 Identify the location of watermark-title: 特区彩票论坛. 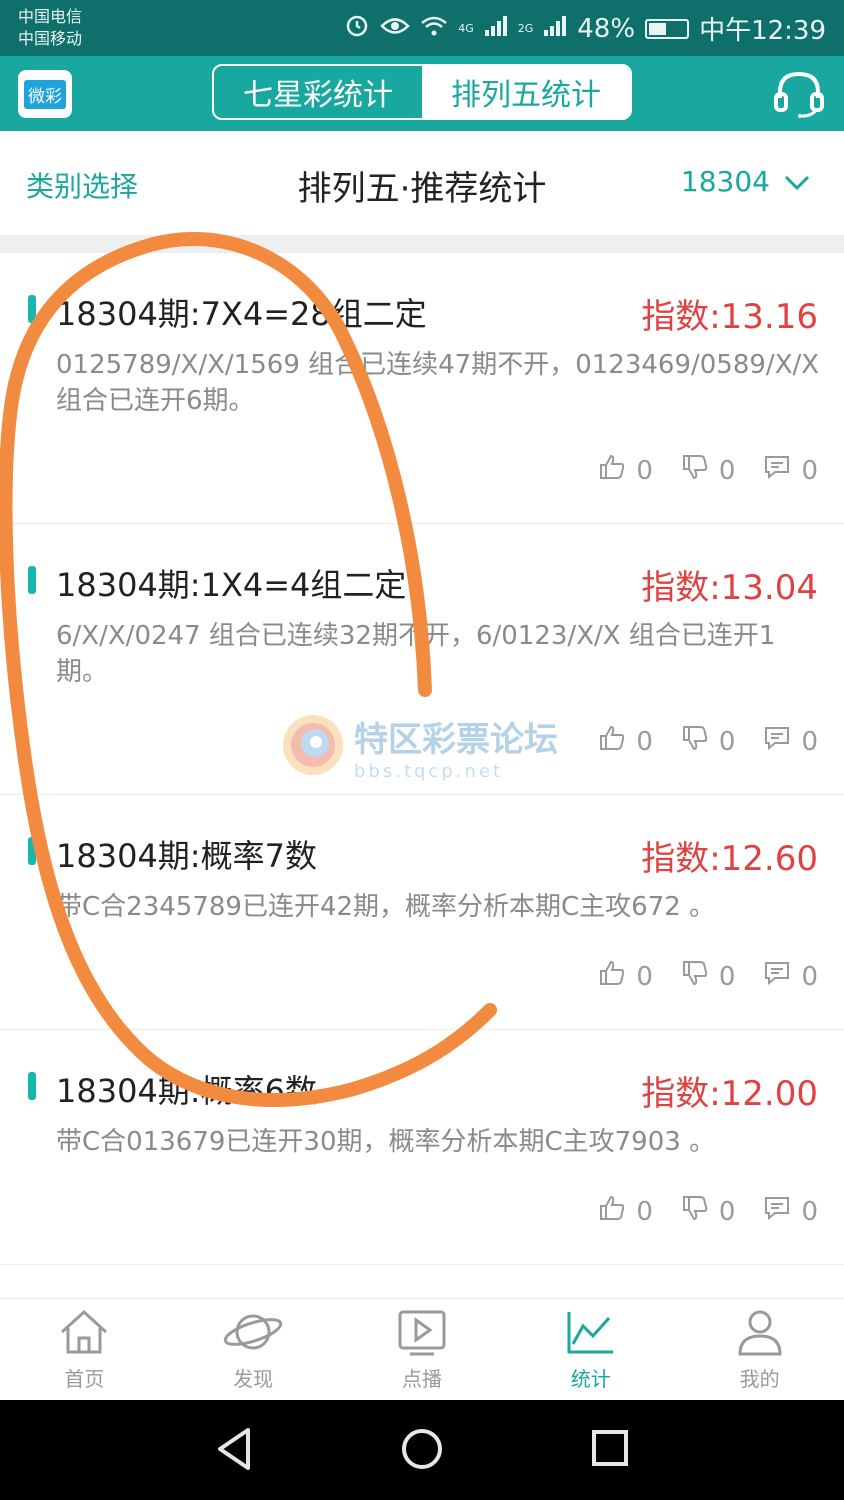
(456, 740).